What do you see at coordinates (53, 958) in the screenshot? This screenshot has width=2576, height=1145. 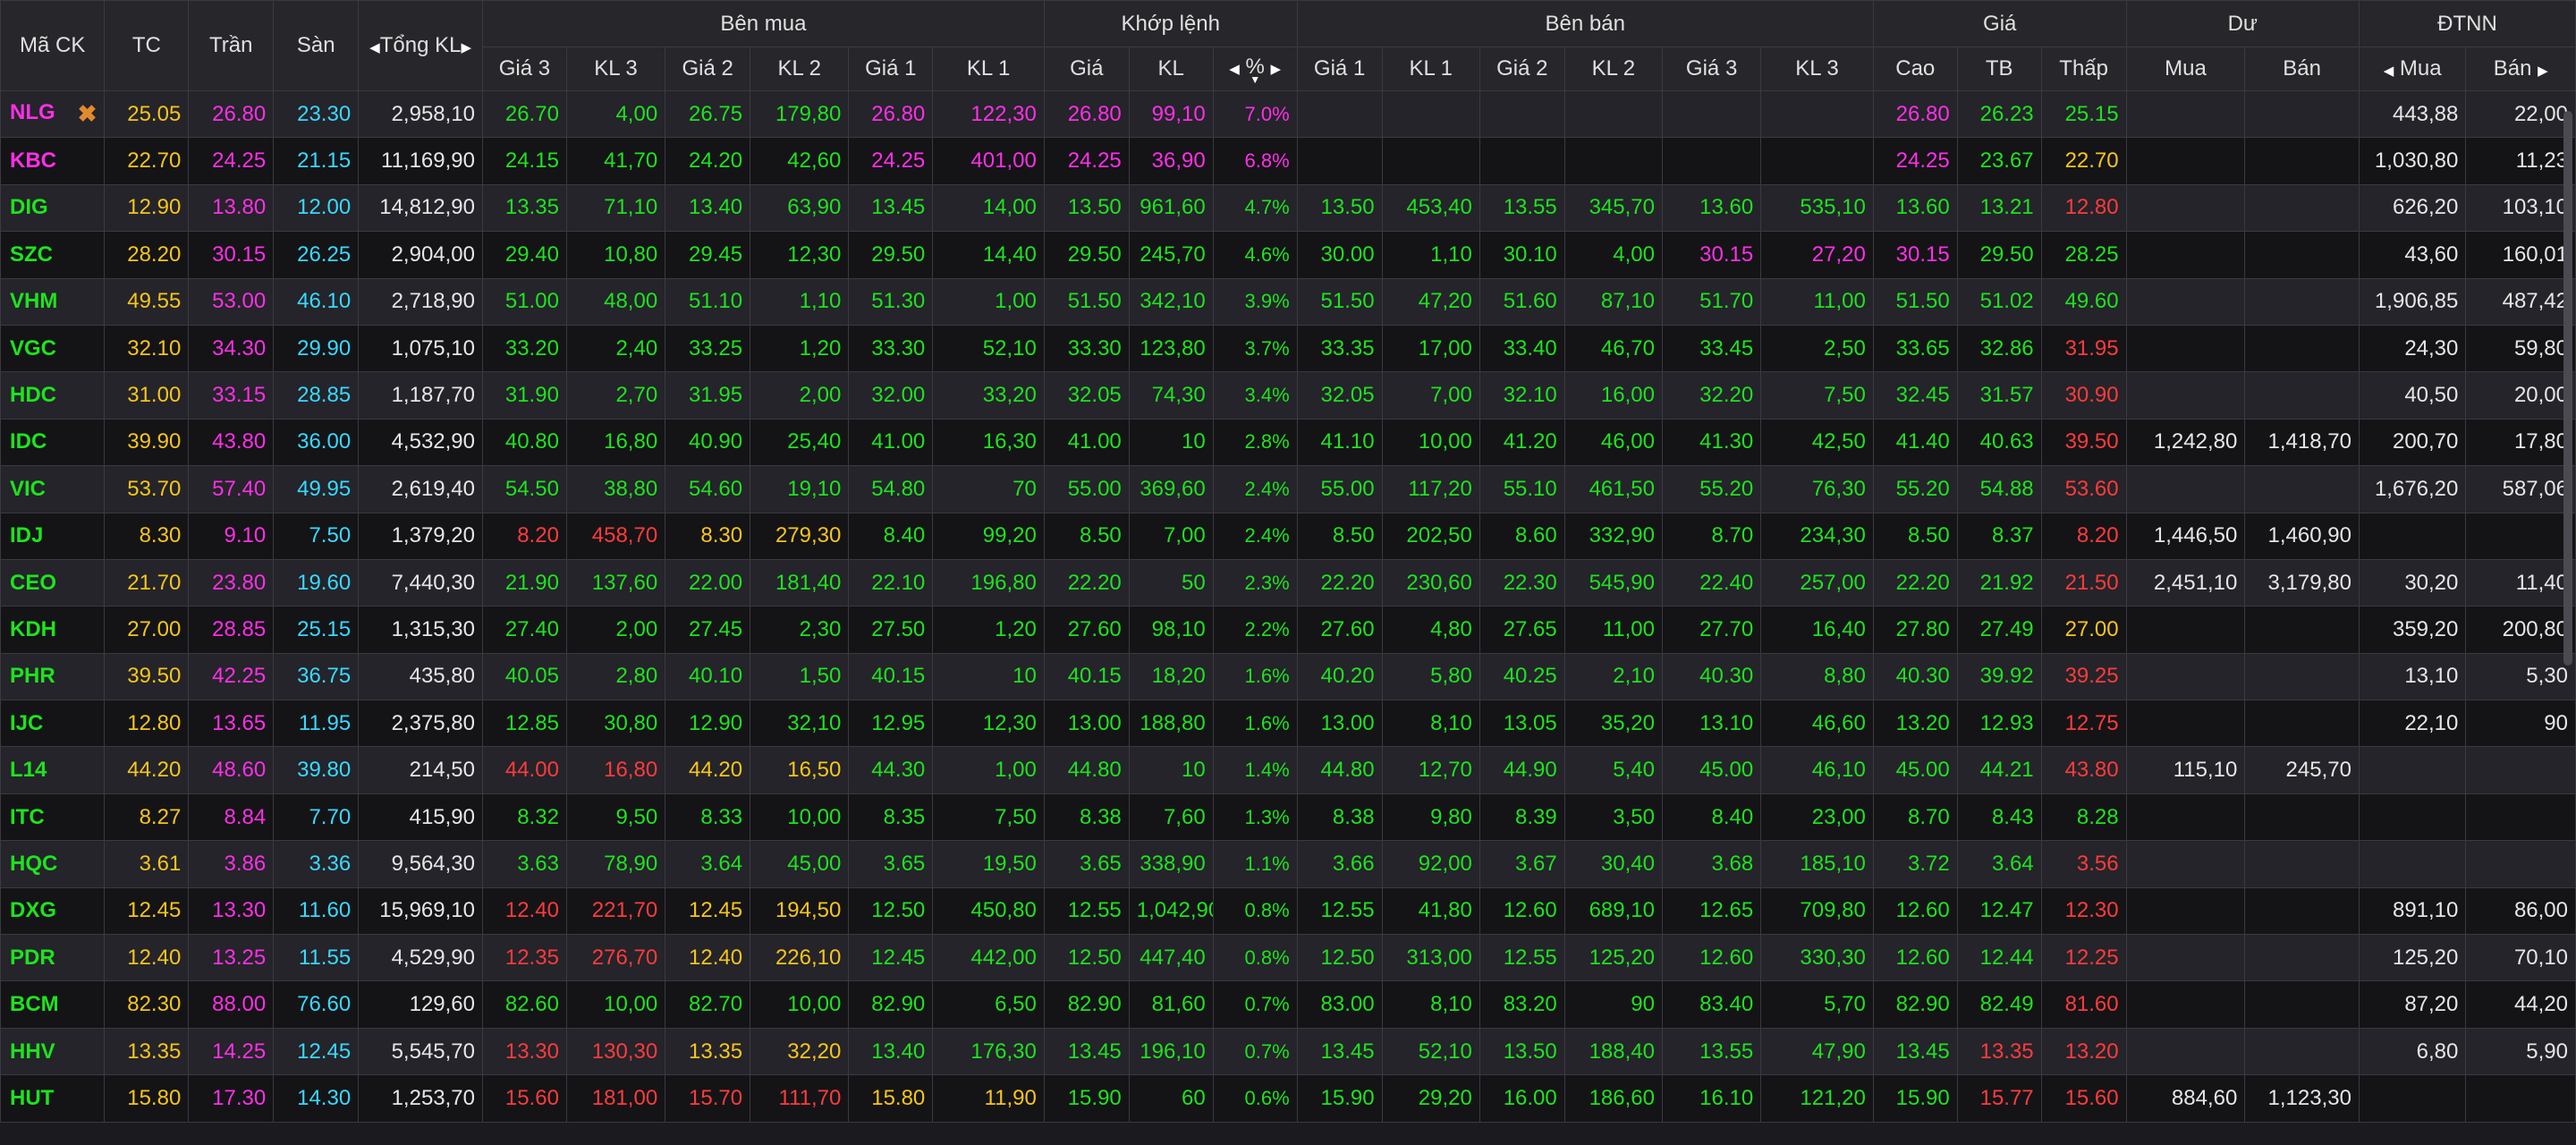 I see `cell-symbol: PDR` at bounding box center [53, 958].